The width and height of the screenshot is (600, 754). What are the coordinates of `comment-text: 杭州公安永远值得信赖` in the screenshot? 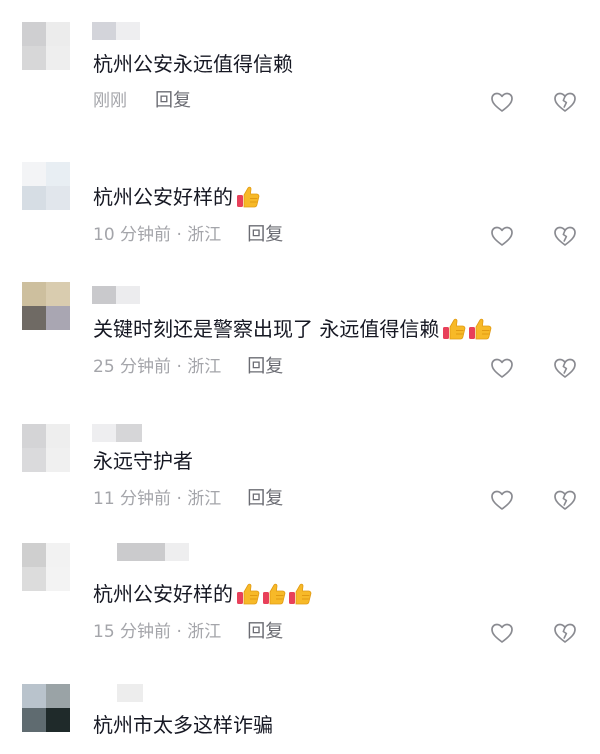 It's located at (193, 64).